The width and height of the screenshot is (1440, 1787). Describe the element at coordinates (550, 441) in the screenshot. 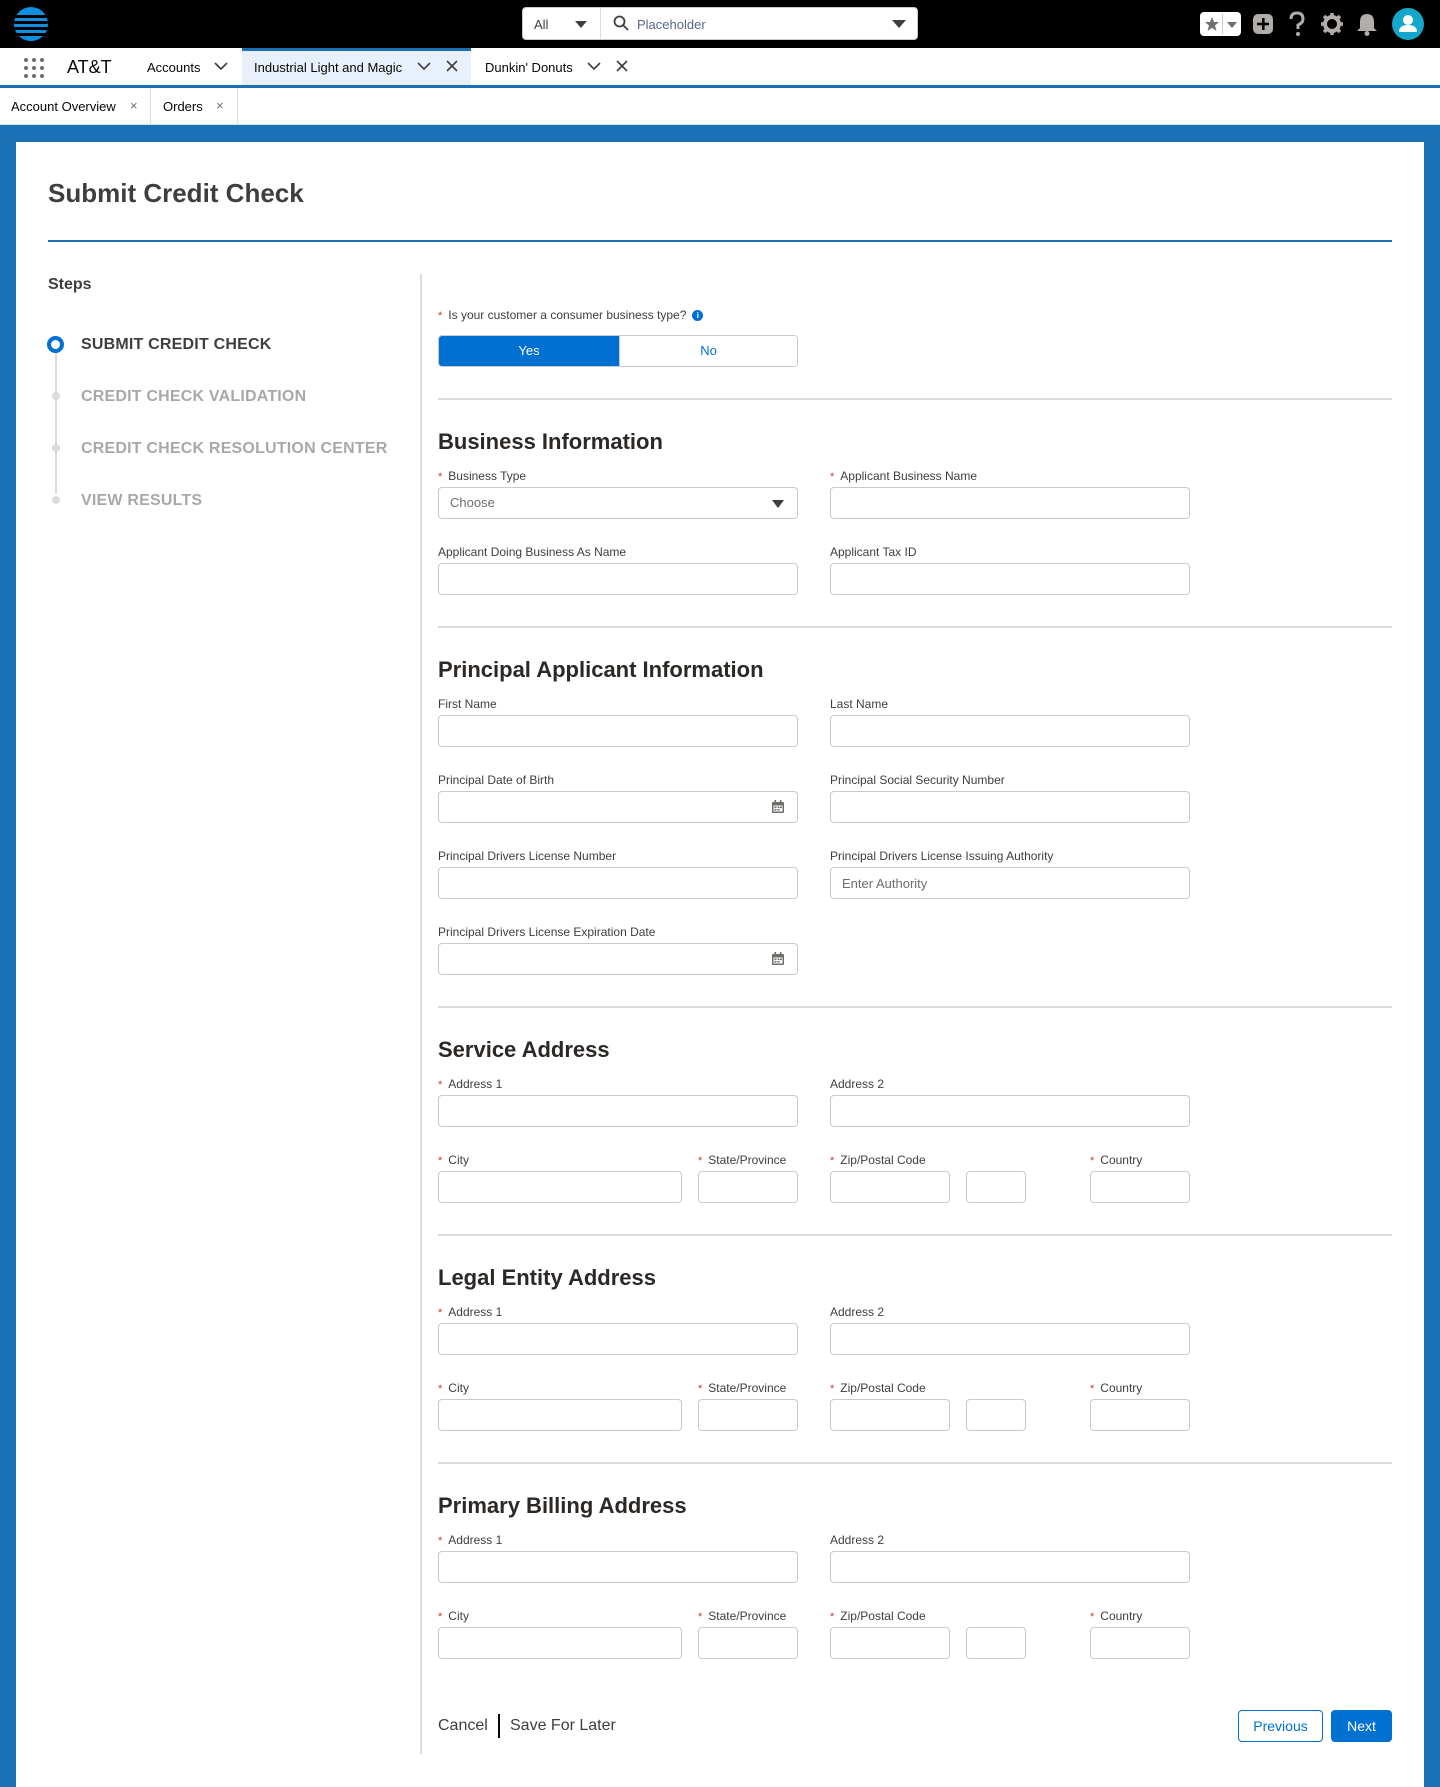

I see `section-title-business-information: Business Information` at that location.